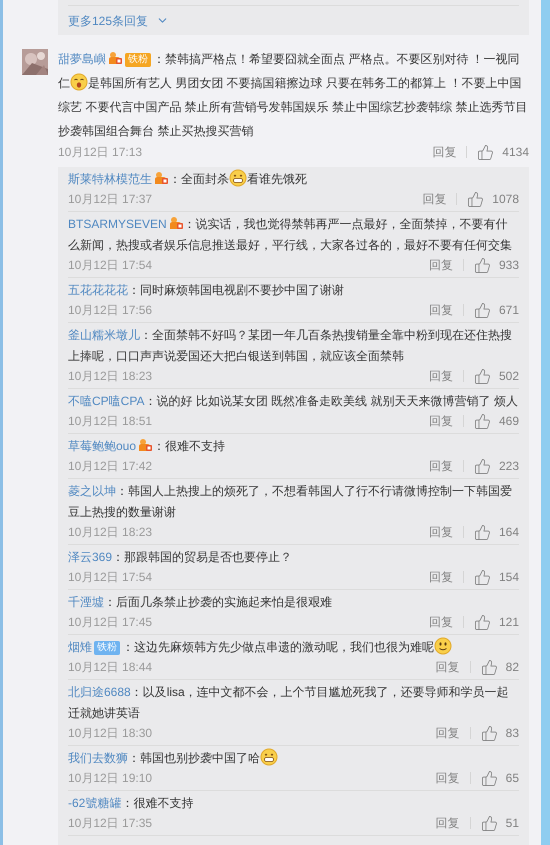 Image resolution: width=550 pixels, height=845 pixels. What do you see at coordinates (110, 778) in the screenshot?
I see `comment-time: 10月12日 19:10` at bounding box center [110, 778].